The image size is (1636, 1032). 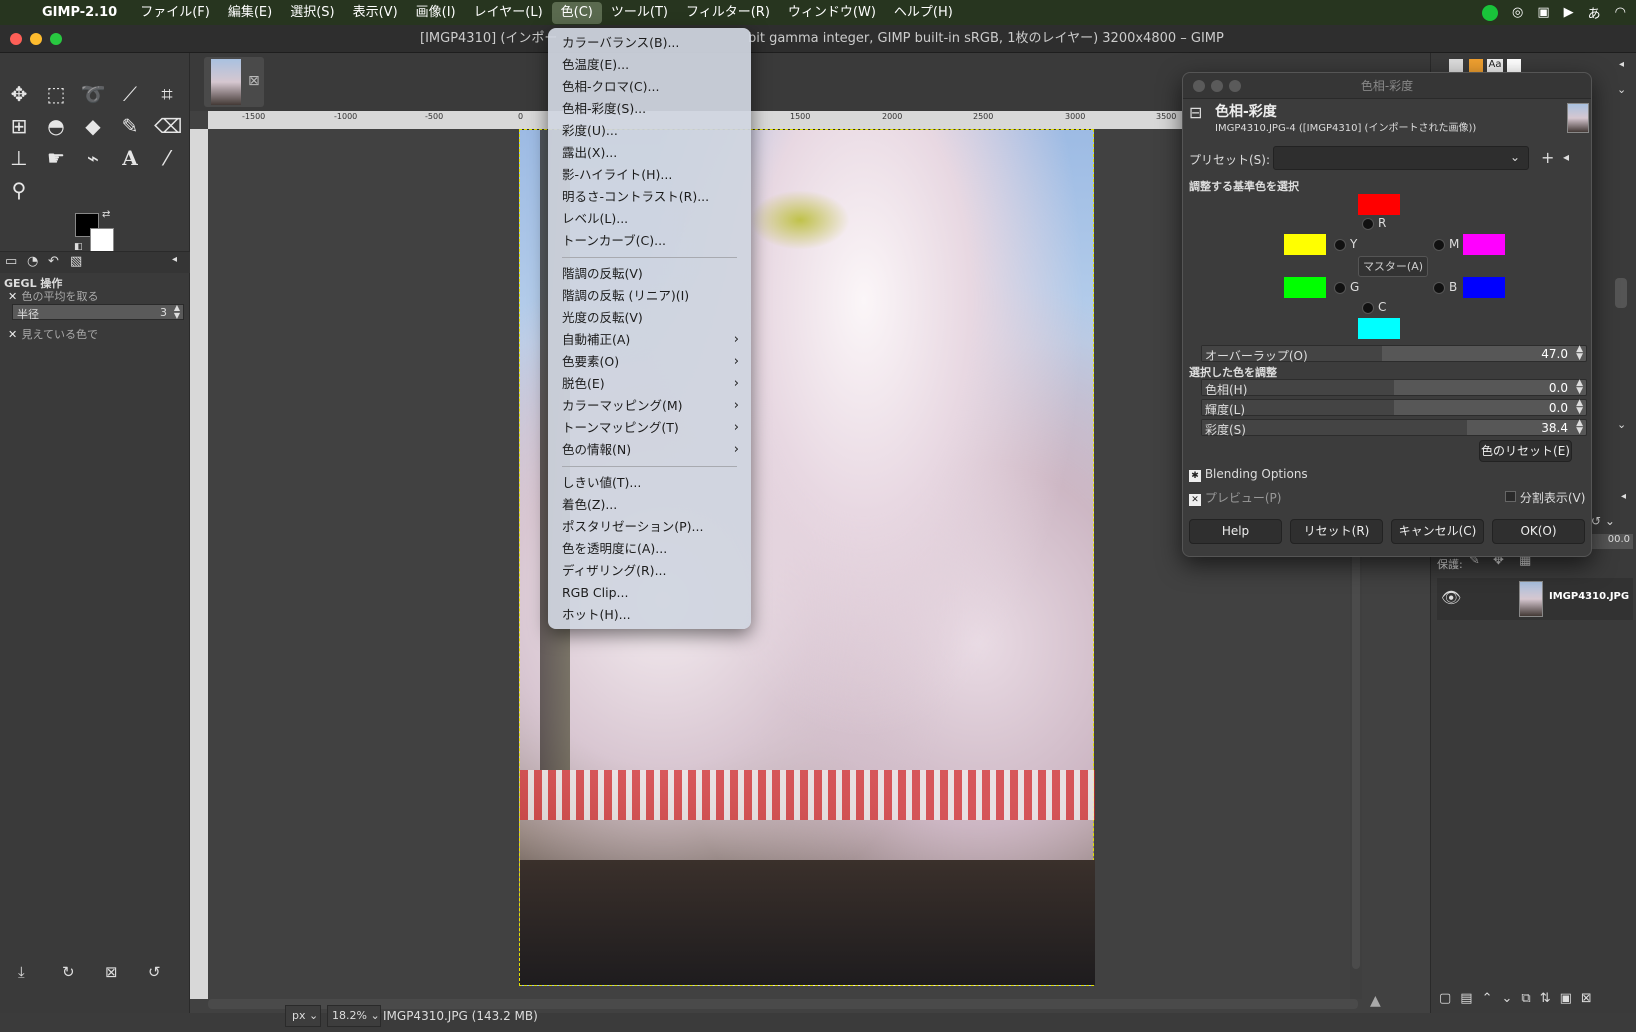 I want to click on crop-tool-icon: ⌗, so click(x=167, y=94).